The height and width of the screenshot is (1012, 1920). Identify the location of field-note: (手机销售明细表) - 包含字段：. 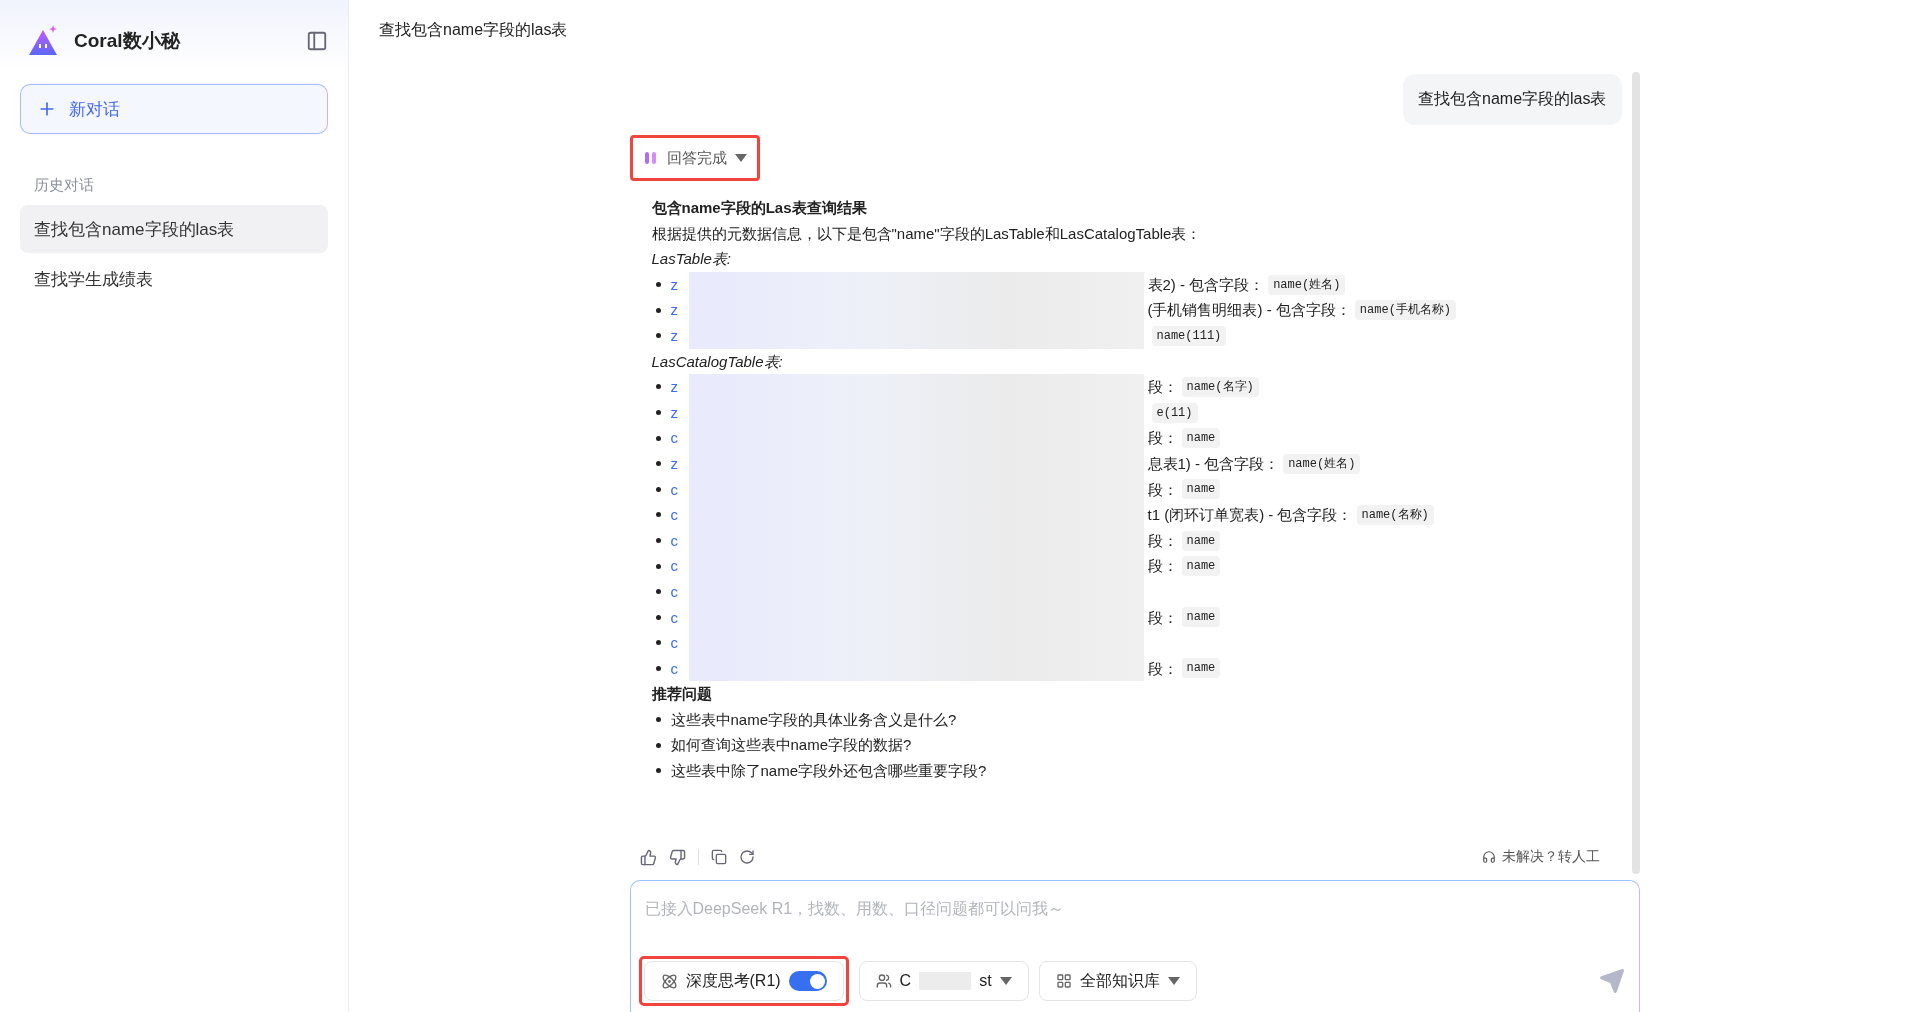
(1249, 310).